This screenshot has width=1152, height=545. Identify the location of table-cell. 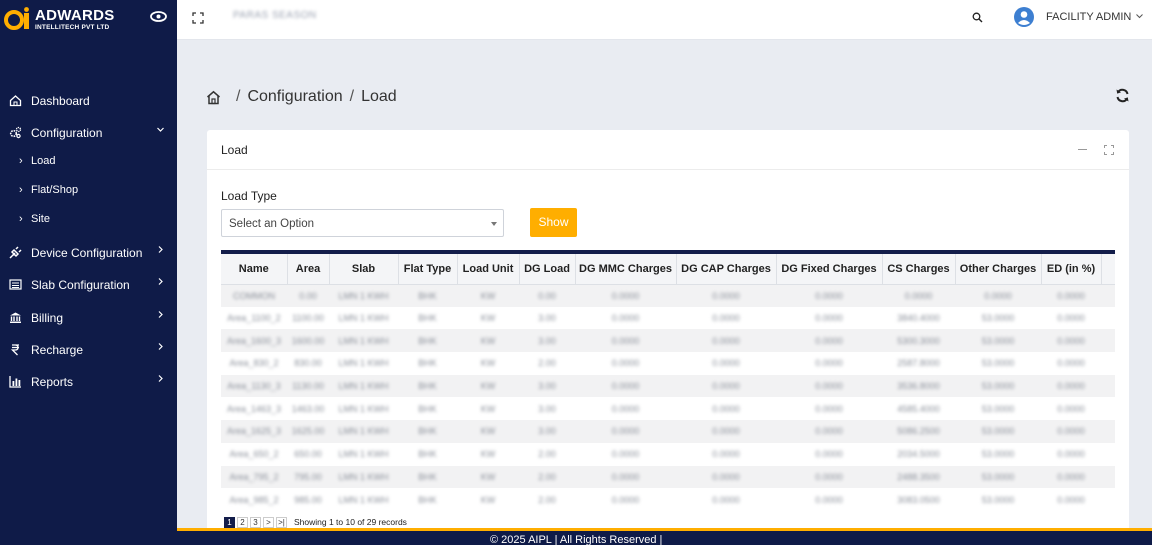
(1108, 318).